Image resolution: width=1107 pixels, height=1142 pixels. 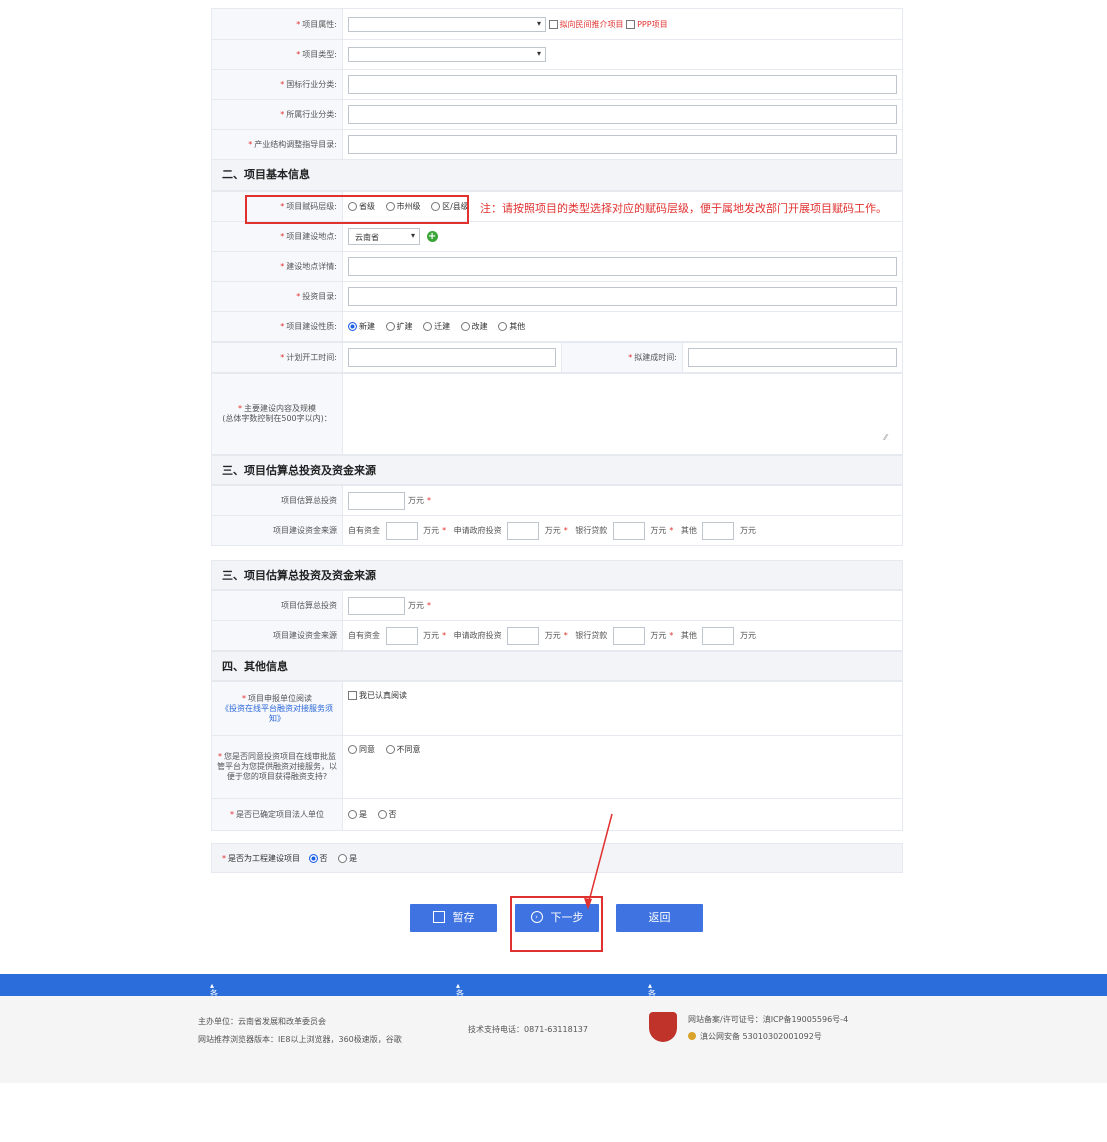 What do you see at coordinates (390, 326) in the screenshot?
I see `nature-expand-radio` at bounding box center [390, 326].